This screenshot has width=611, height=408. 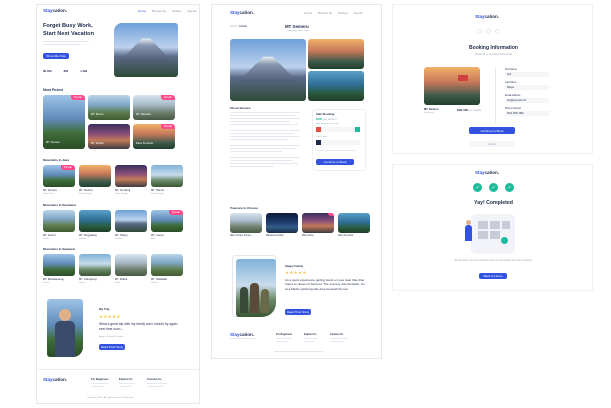 What do you see at coordinates (325, 114) in the screenshot?
I see `start-booking-title: Start Booking` at bounding box center [325, 114].